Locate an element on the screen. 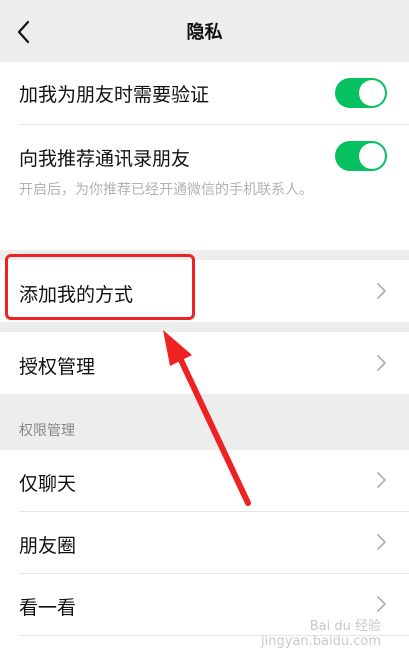 This screenshot has width=409, height=655. auth-manage-row: 授权管理 is located at coordinates (204, 363).